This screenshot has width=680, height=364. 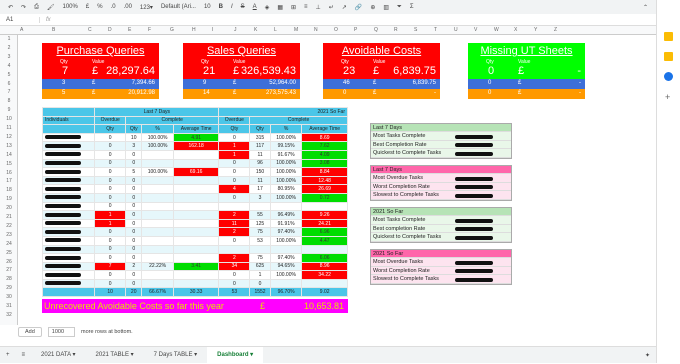 I want to click on table-cell: 22.22%, so click(x=157, y=266).